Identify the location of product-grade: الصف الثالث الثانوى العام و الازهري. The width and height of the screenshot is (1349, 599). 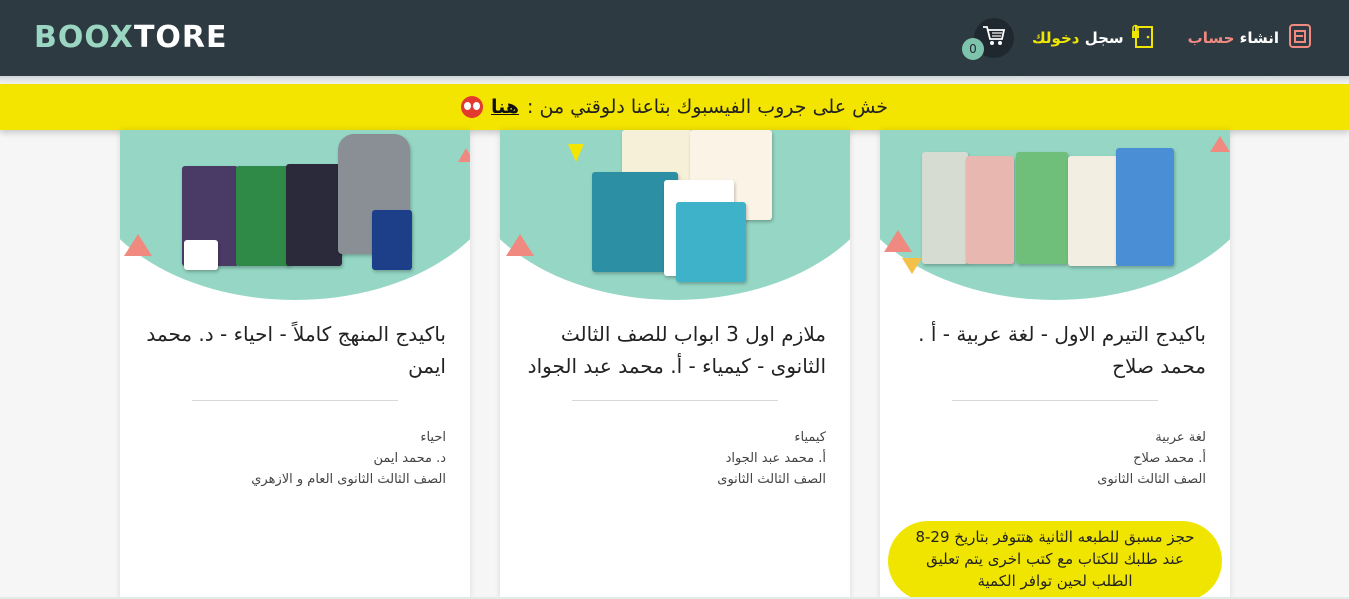
(348, 479).